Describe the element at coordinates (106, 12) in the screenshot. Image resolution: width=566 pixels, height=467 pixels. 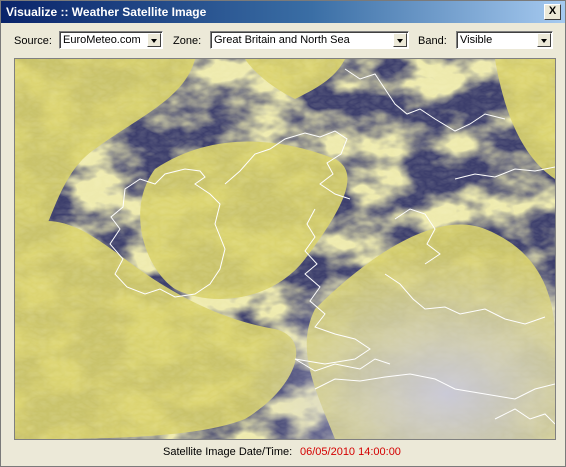
I see `window-title: Visualize :: Weather Satellite Image` at that location.